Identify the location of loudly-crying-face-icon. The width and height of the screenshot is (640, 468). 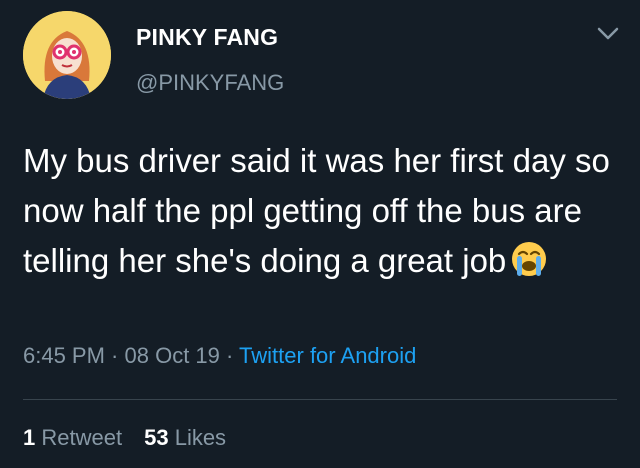
(529, 259).